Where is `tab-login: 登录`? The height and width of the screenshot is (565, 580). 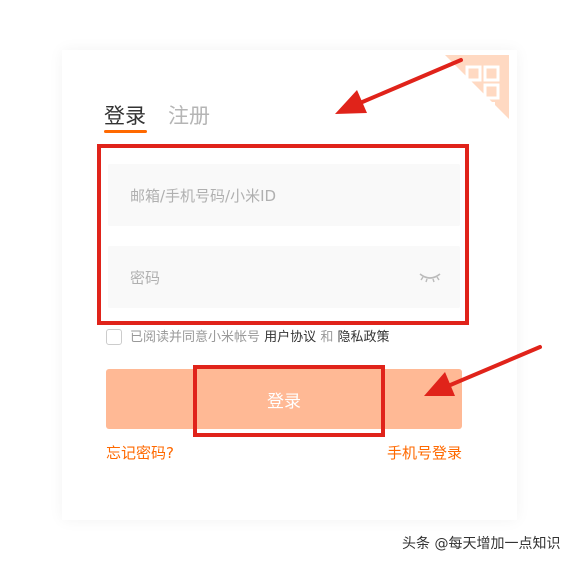 tab-login: 登录 is located at coordinates (125, 116).